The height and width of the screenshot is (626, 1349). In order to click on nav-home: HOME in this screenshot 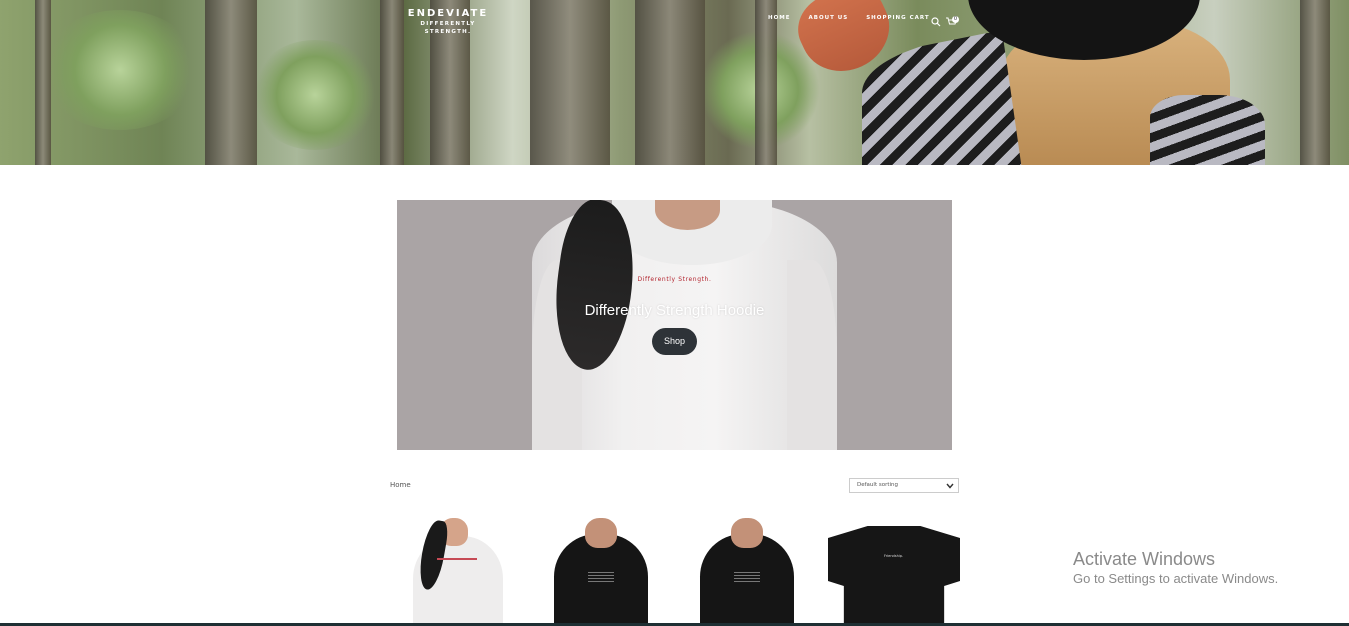, I will do `click(779, 18)`.